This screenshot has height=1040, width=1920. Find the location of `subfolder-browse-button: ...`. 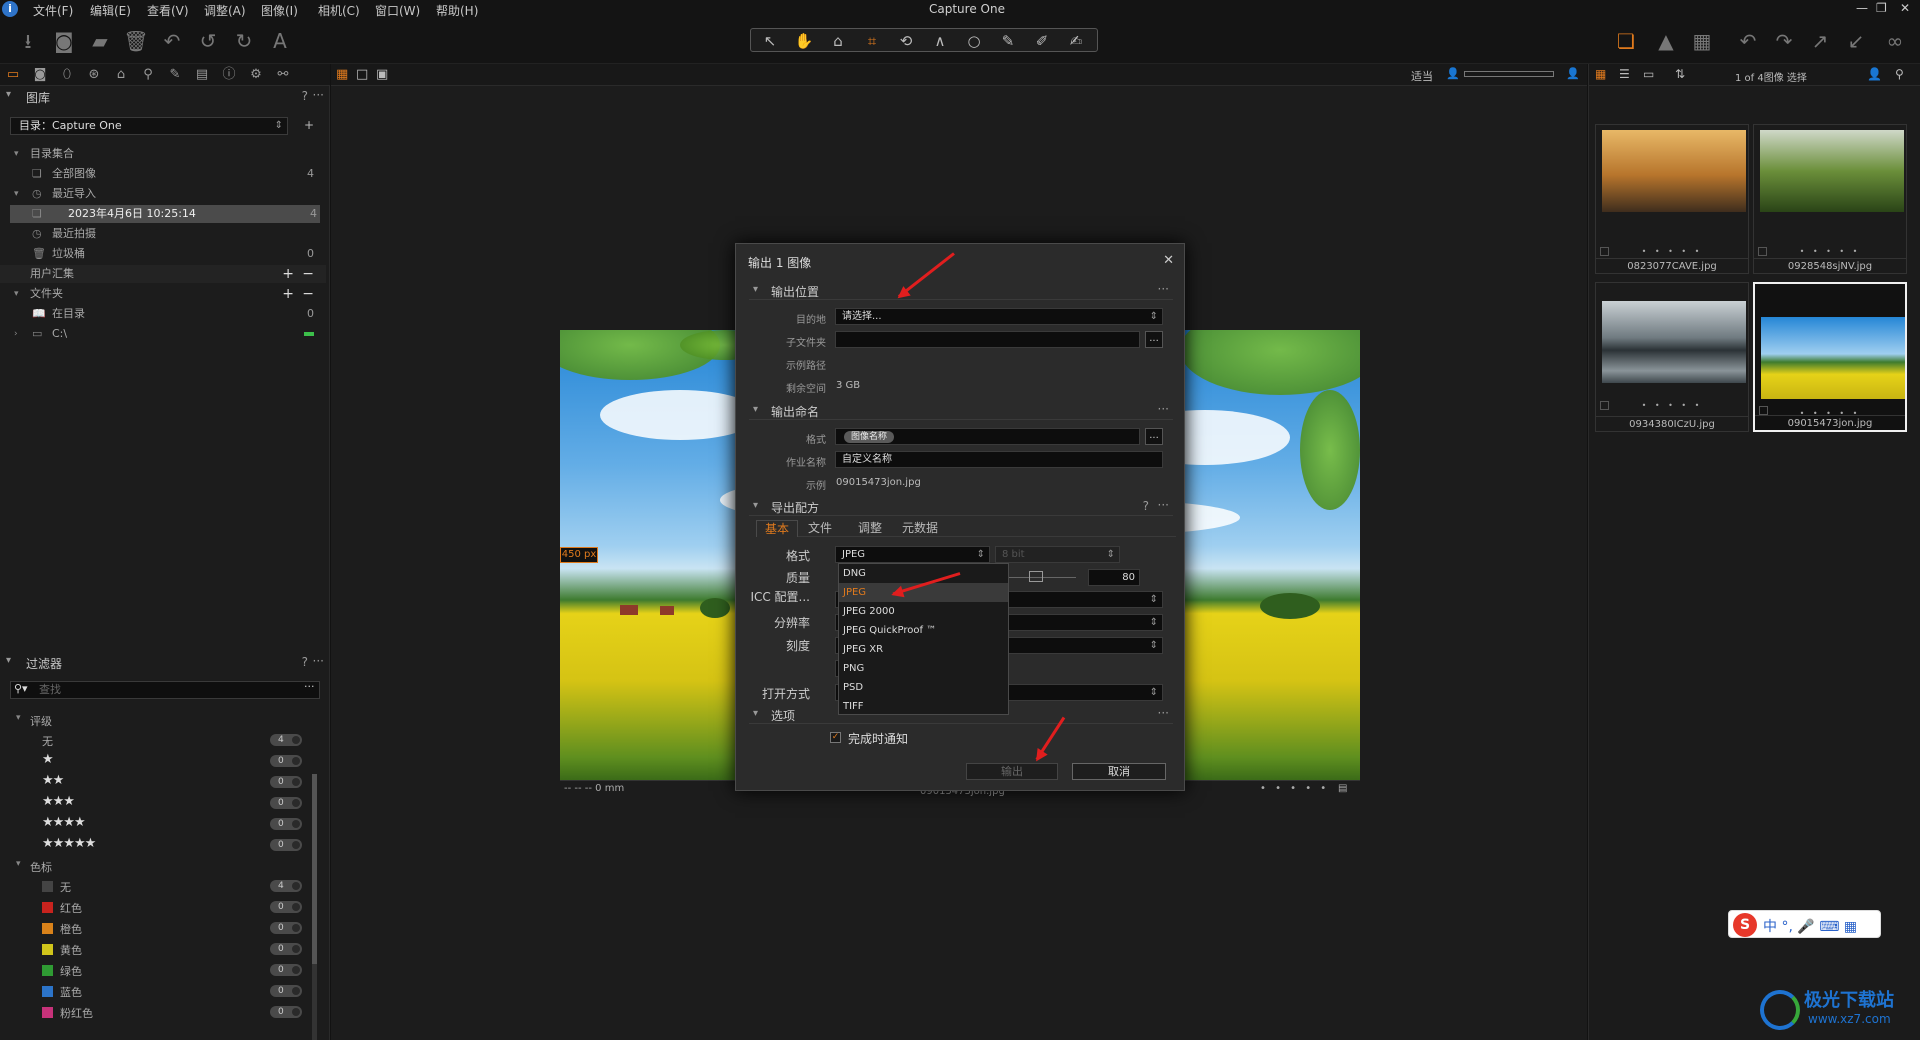

subfolder-browse-button: ... is located at coordinates (1154, 339).